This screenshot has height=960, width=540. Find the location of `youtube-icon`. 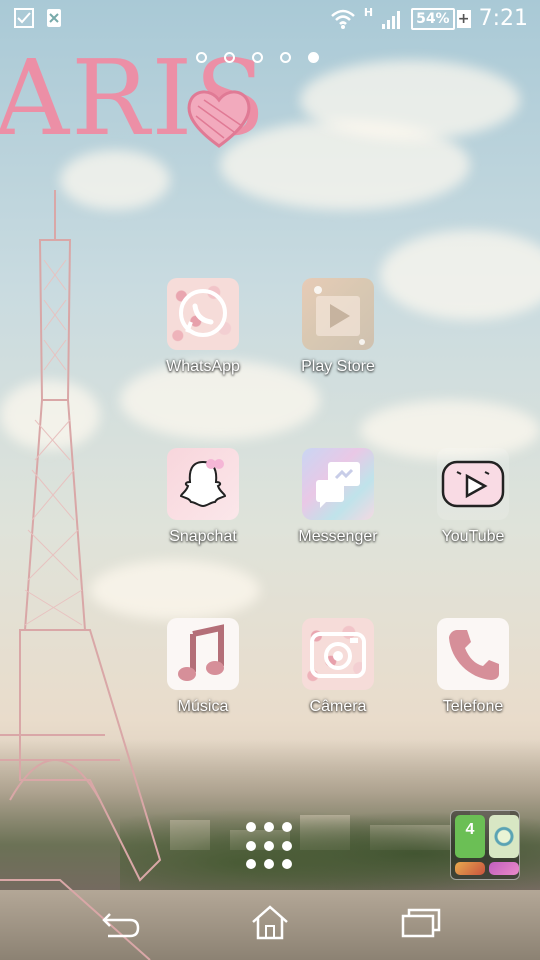

youtube-icon is located at coordinates (473, 484).